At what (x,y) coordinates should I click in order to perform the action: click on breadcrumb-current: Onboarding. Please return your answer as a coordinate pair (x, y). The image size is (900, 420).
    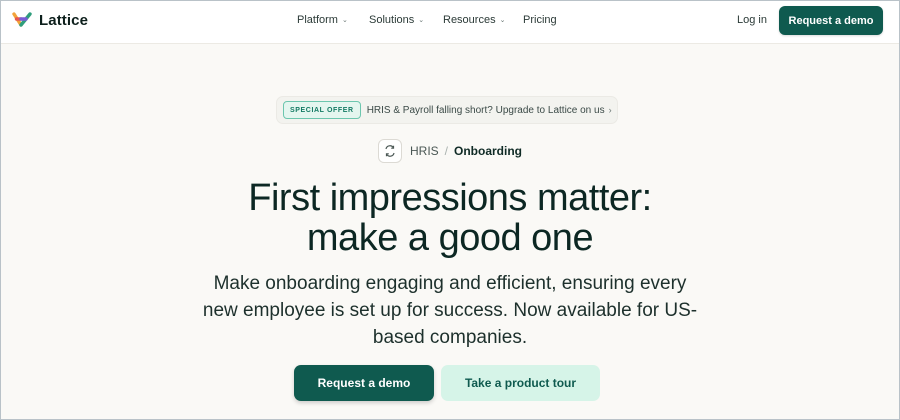
    Looking at the image, I should click on (488, 151).